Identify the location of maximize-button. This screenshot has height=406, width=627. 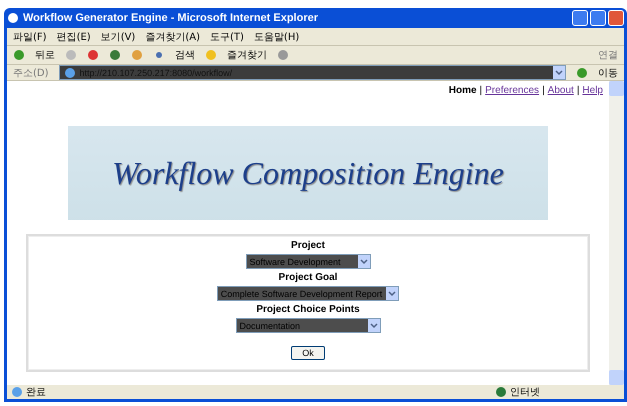
(598, 18).